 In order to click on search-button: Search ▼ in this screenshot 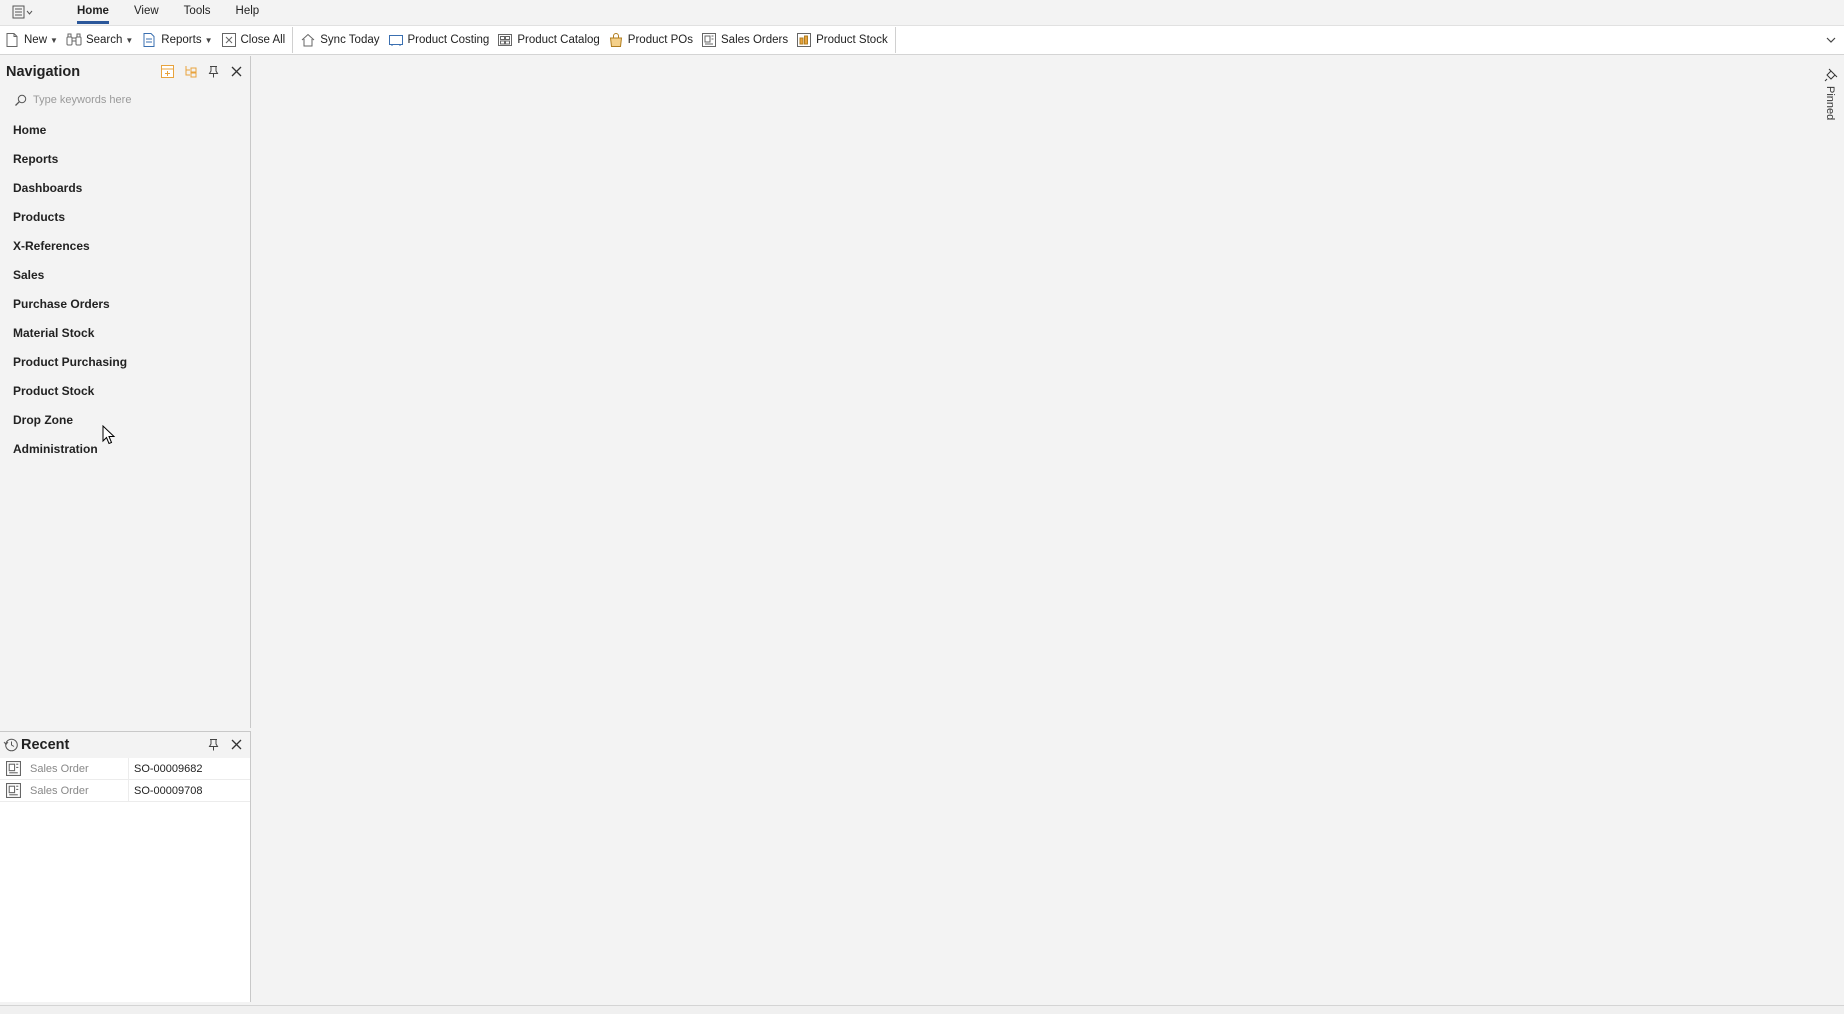, I will do `click(99, 40)`.